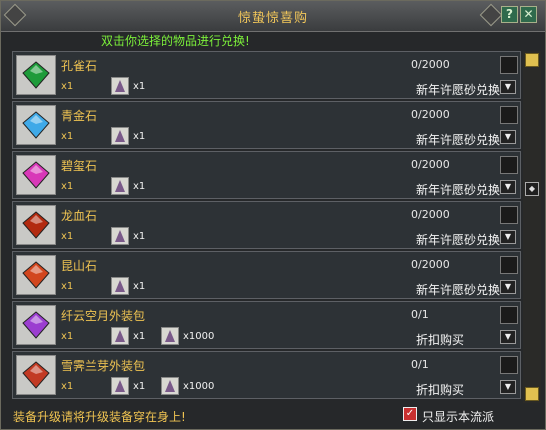 Image resolution: width=546 pixels, height=430 pixels. I want to click on tourmaline-stone-icon, so click(36, 175).